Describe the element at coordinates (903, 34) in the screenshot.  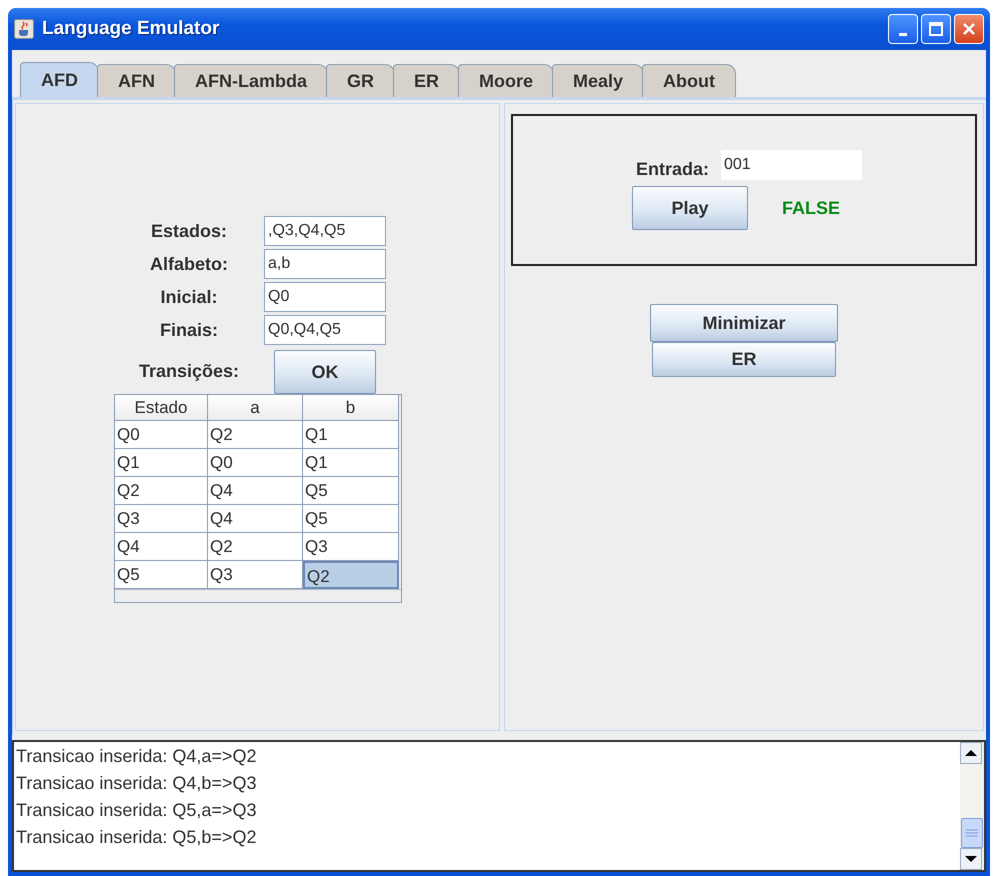
I see `minimize-icon` at that location.